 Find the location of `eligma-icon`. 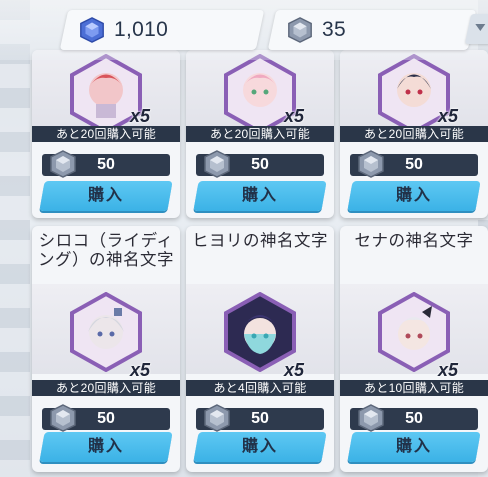

eligma-icon is located at coordinates (300, 30).